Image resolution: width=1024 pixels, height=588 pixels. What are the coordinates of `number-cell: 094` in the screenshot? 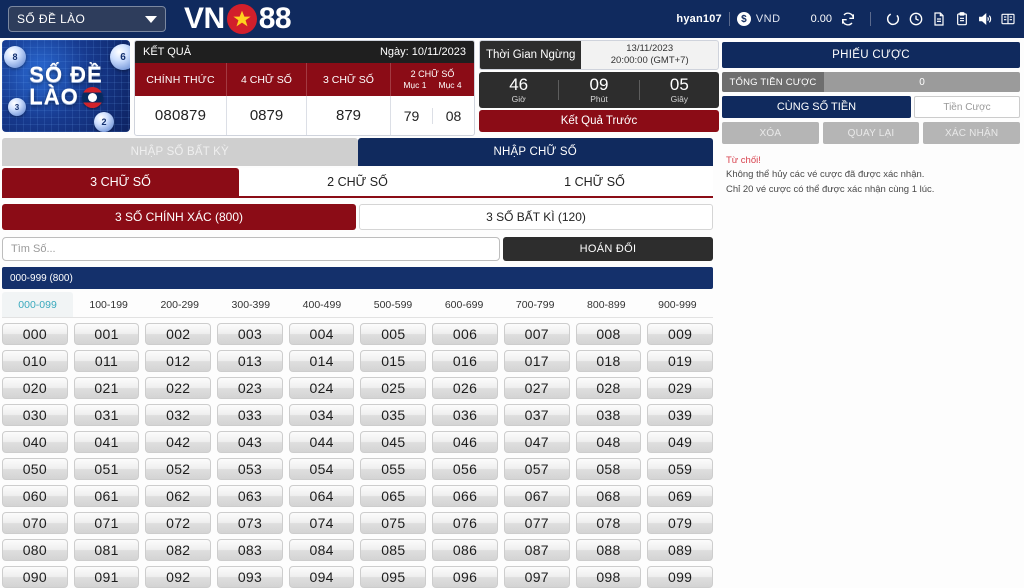 It's located at (321, 577).